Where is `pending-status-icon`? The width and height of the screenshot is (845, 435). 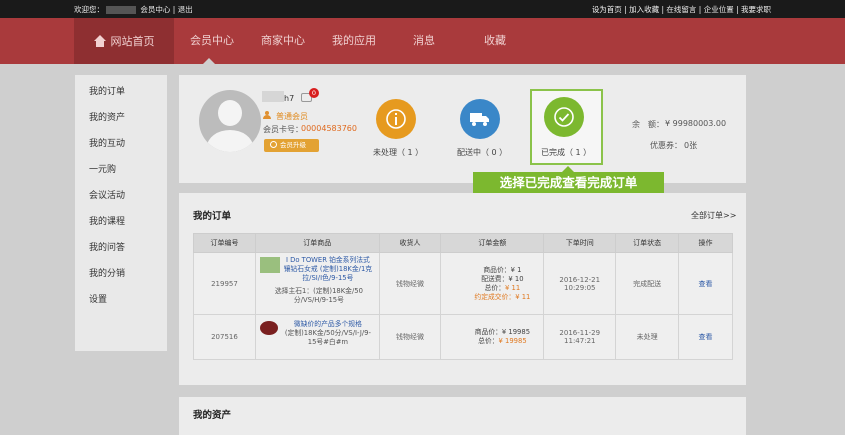 pending-status-icon is located at coordinates (396, 119).